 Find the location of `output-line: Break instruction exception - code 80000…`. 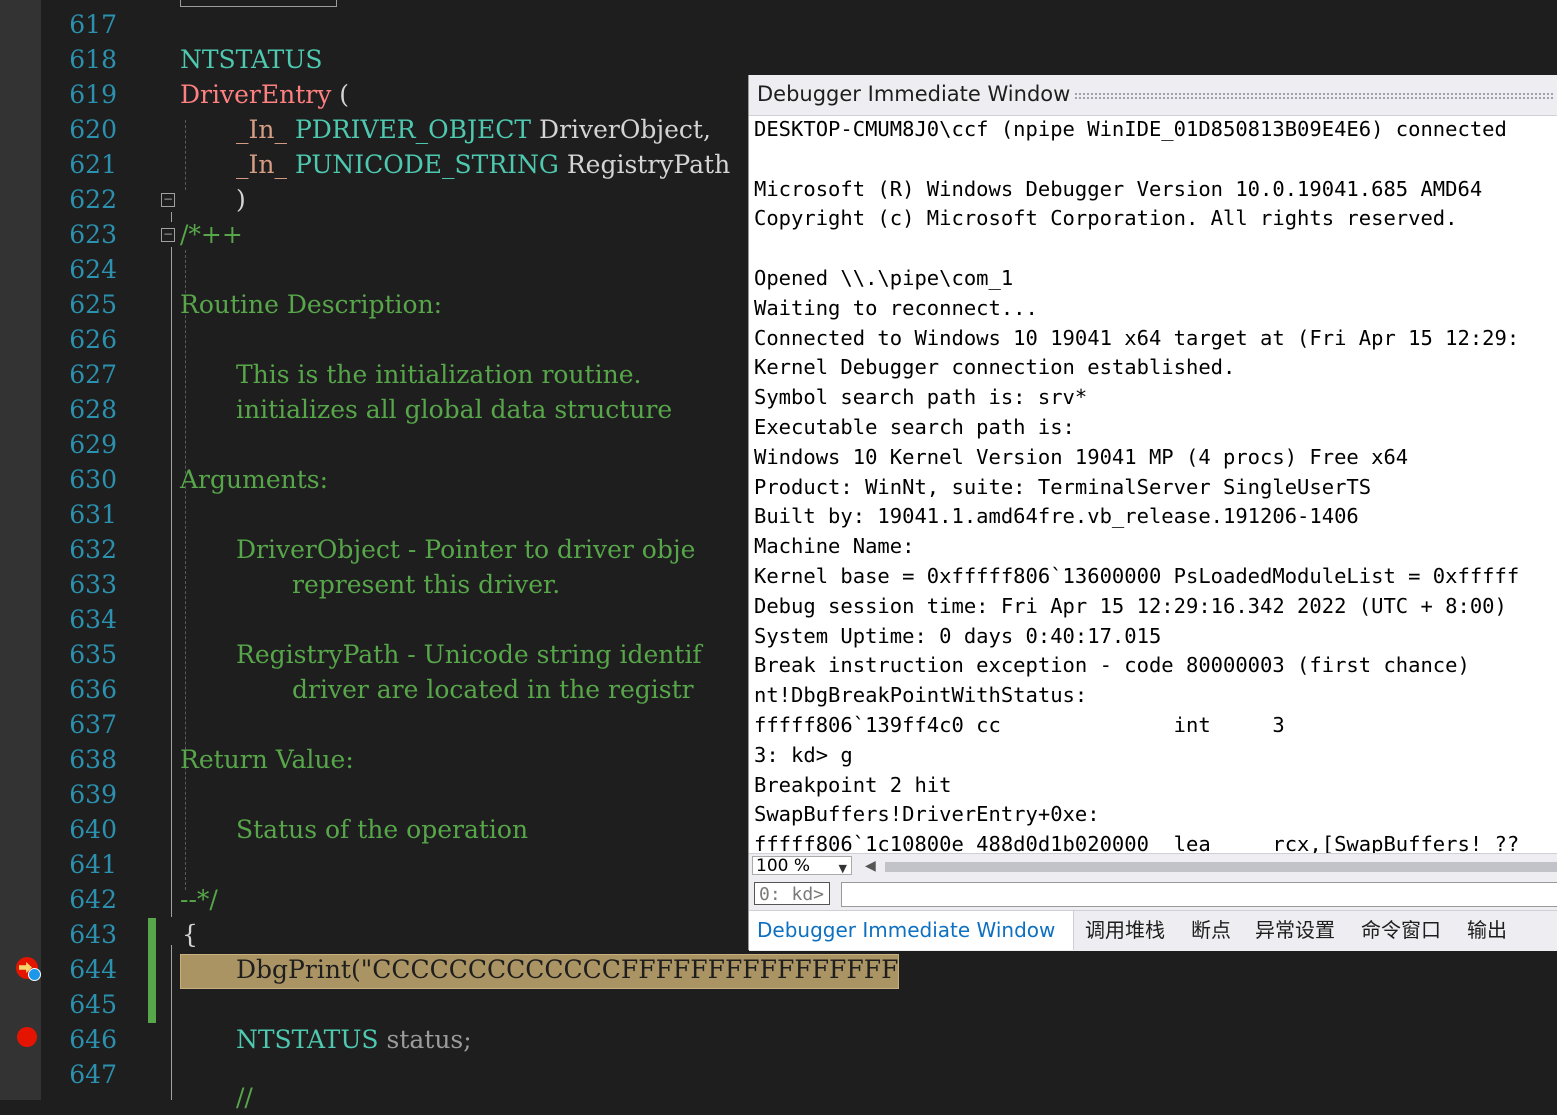

output-line: Break instruction exception - code 80000… is located at coordinates (1112, 665).